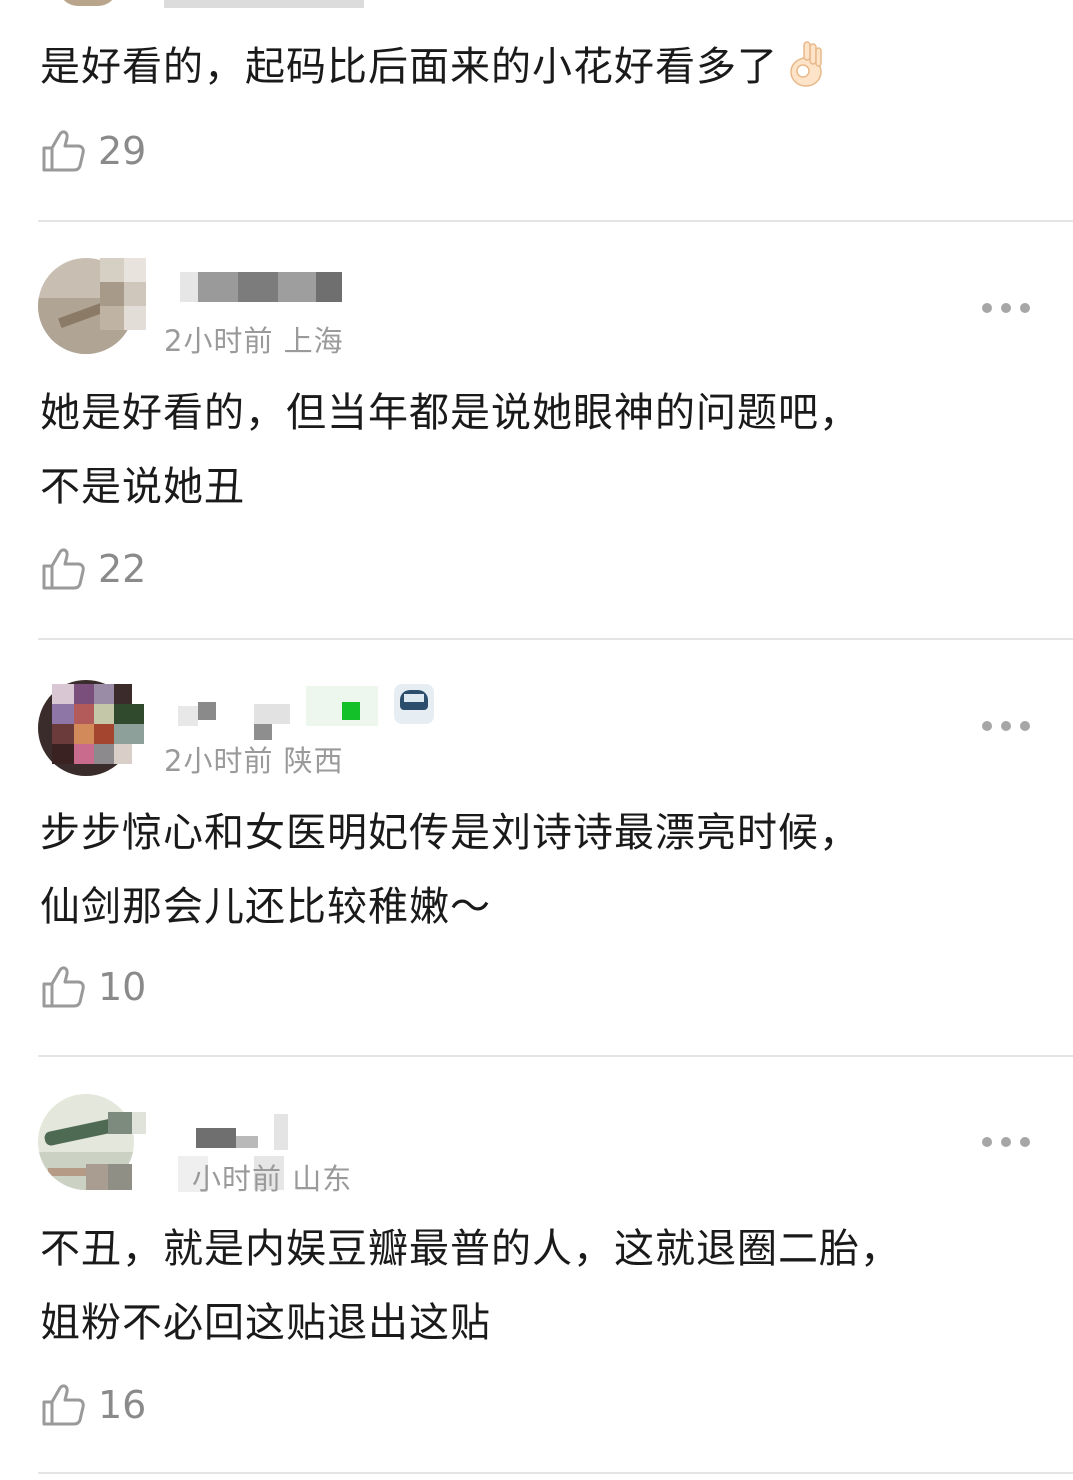 This screenshot has height=1480, width=1073. Describe the element at coordinates (450, 870) in the screenshot. I see `comment-text: 步步惊心和女医明妃传是刘诗诗最漂亮时候， 仙剑那会儿还比较稚嫩～` at that location.